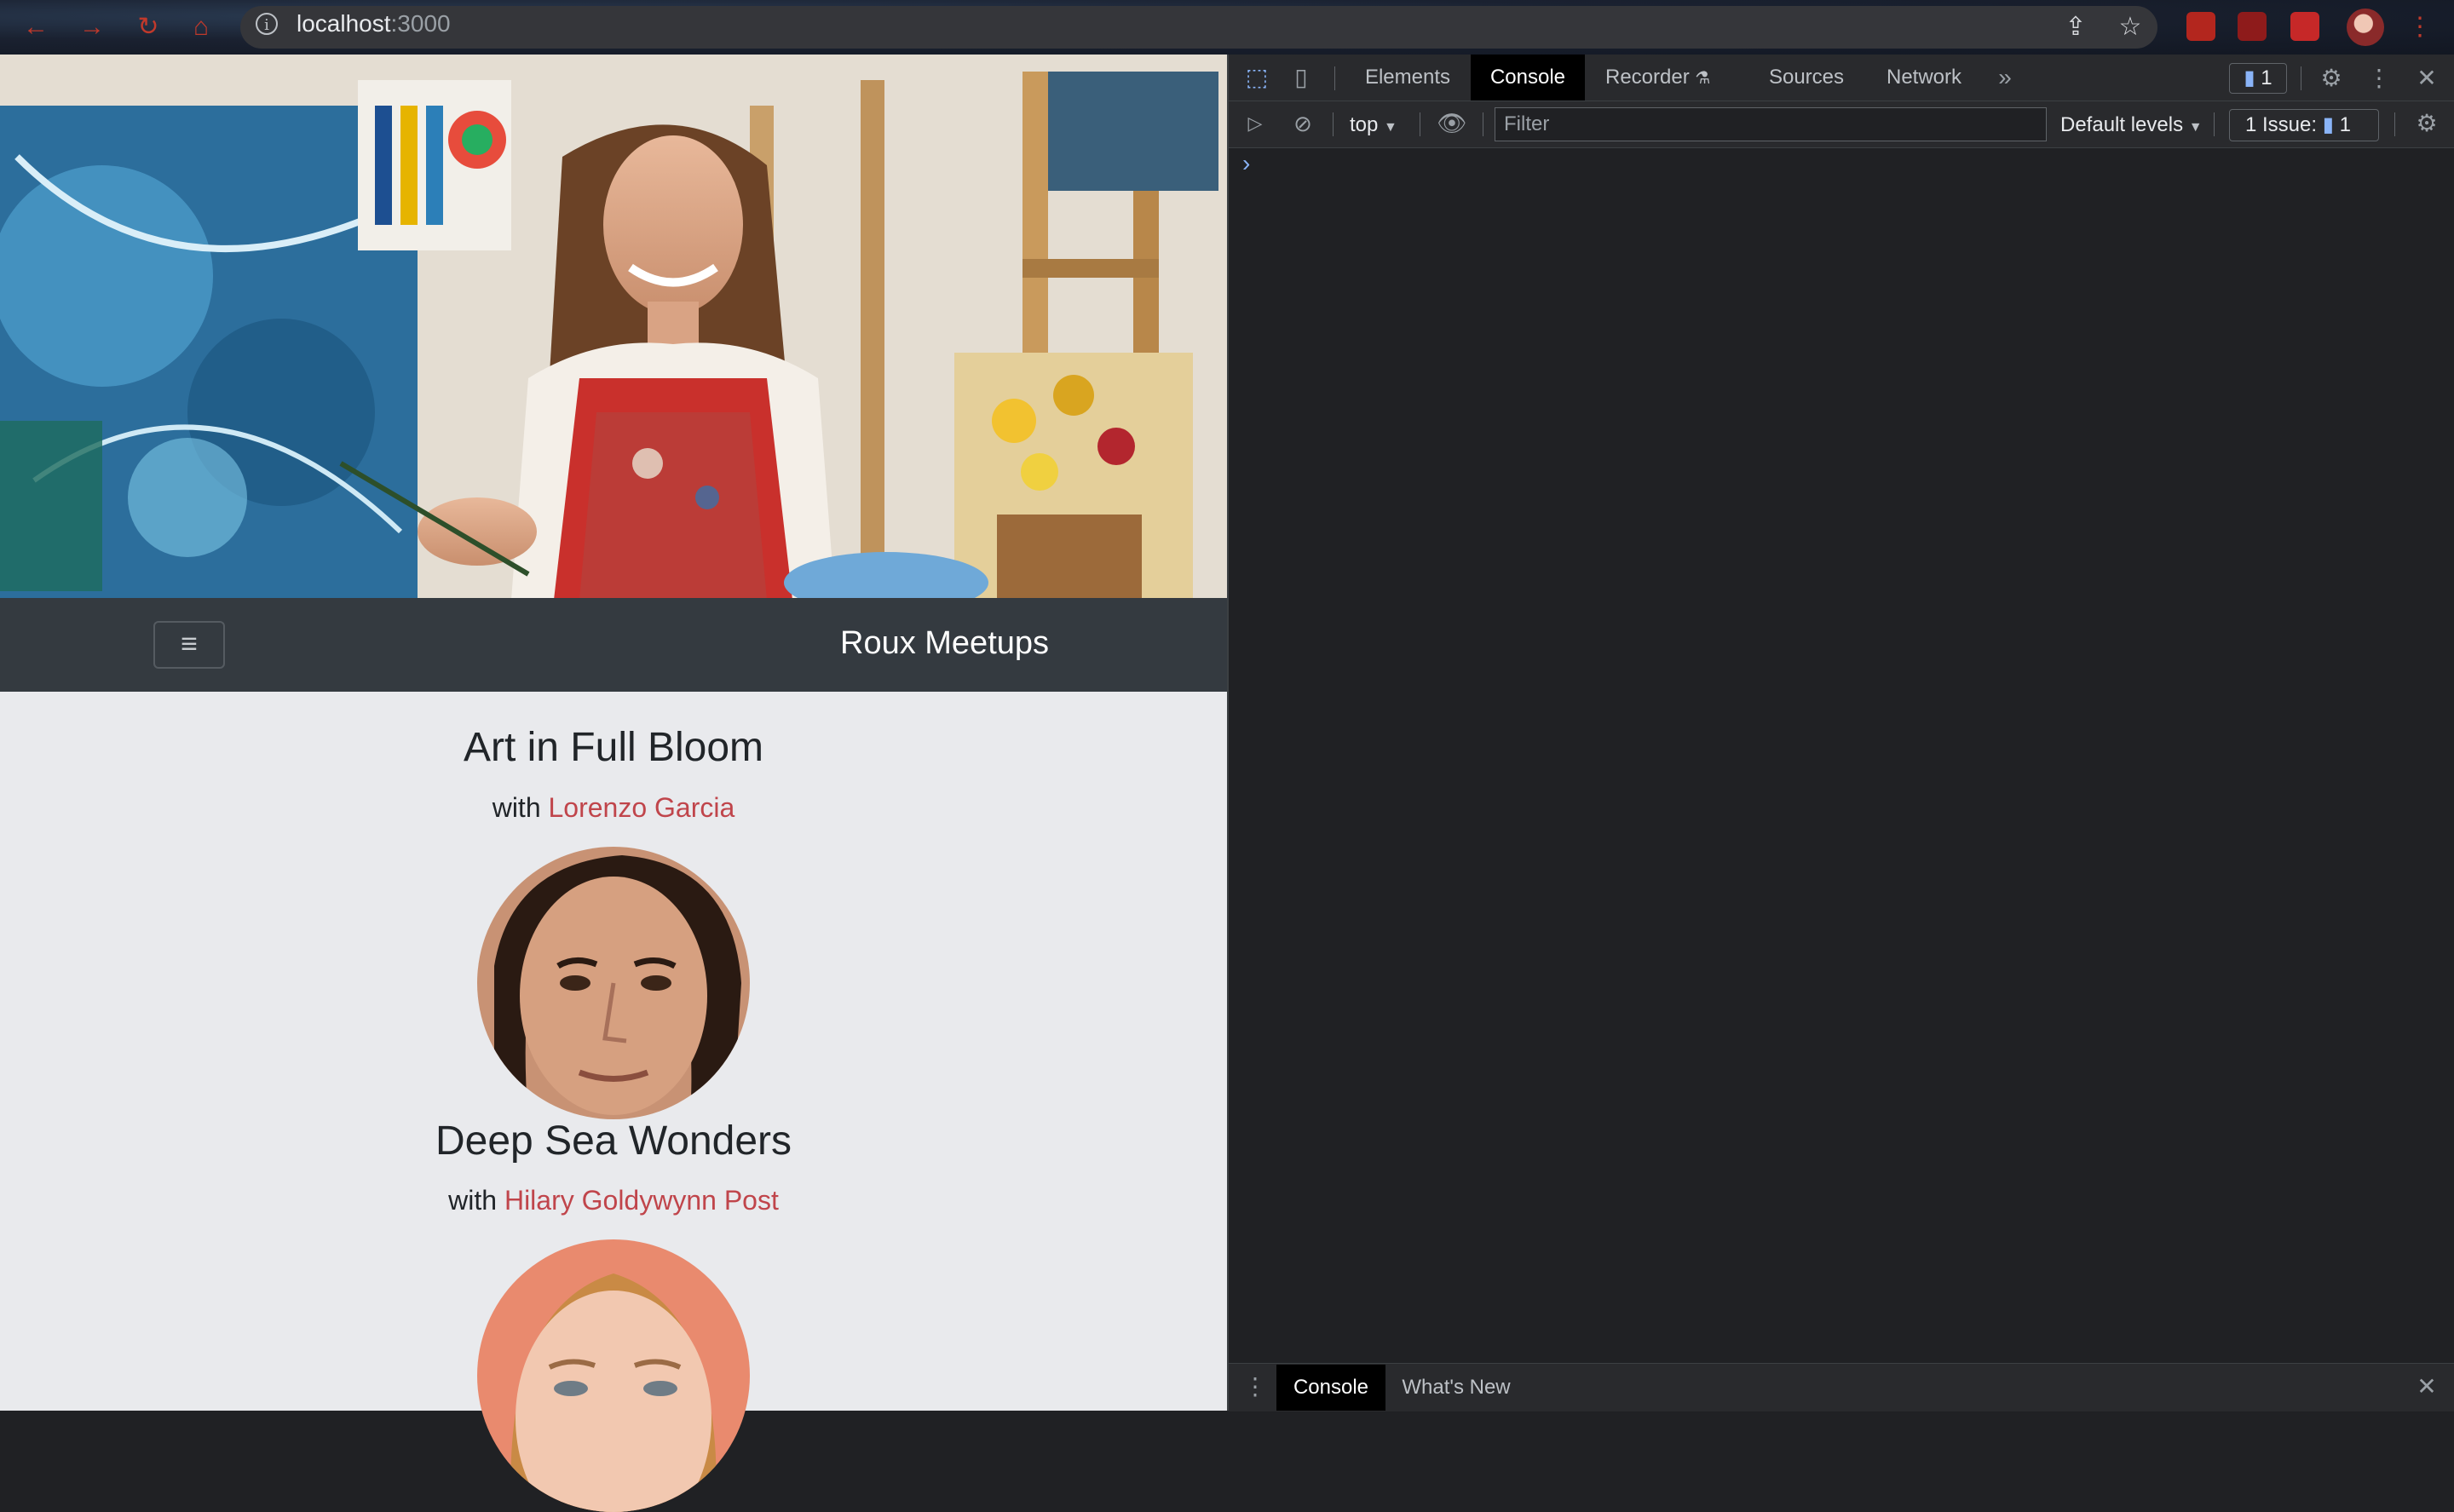 Image resolution: width=2454 pixels, height=1512 pixels. I want to click on close-drawer-icon: ✕, so click(2427, 1386).